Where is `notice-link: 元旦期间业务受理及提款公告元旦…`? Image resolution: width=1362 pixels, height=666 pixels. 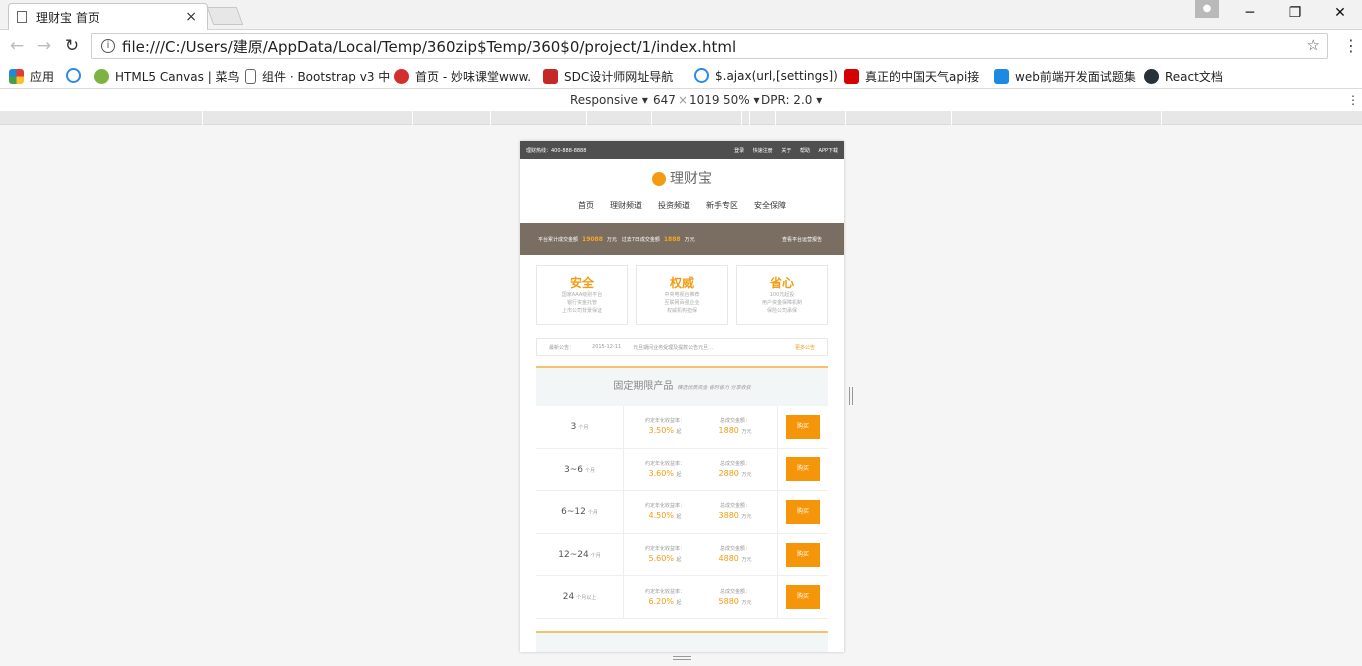 notice-link: 元旦期间业务受理及提款公告元旦… is located at coordinates (673, 347).